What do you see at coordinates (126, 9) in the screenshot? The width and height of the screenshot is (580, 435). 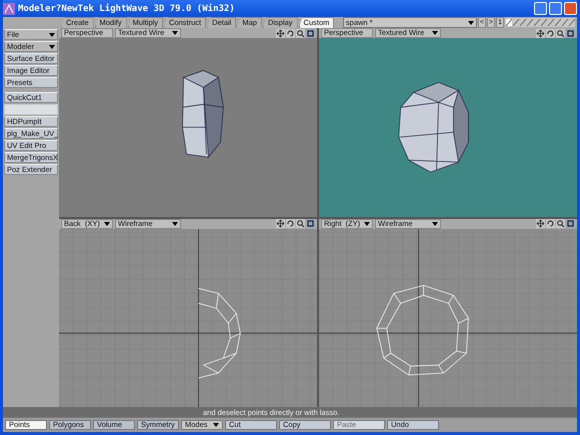 I see `window-title: Modeler?NewTek LightWave 3D 79.0 (Win32)` at bounding box center [126, 9].